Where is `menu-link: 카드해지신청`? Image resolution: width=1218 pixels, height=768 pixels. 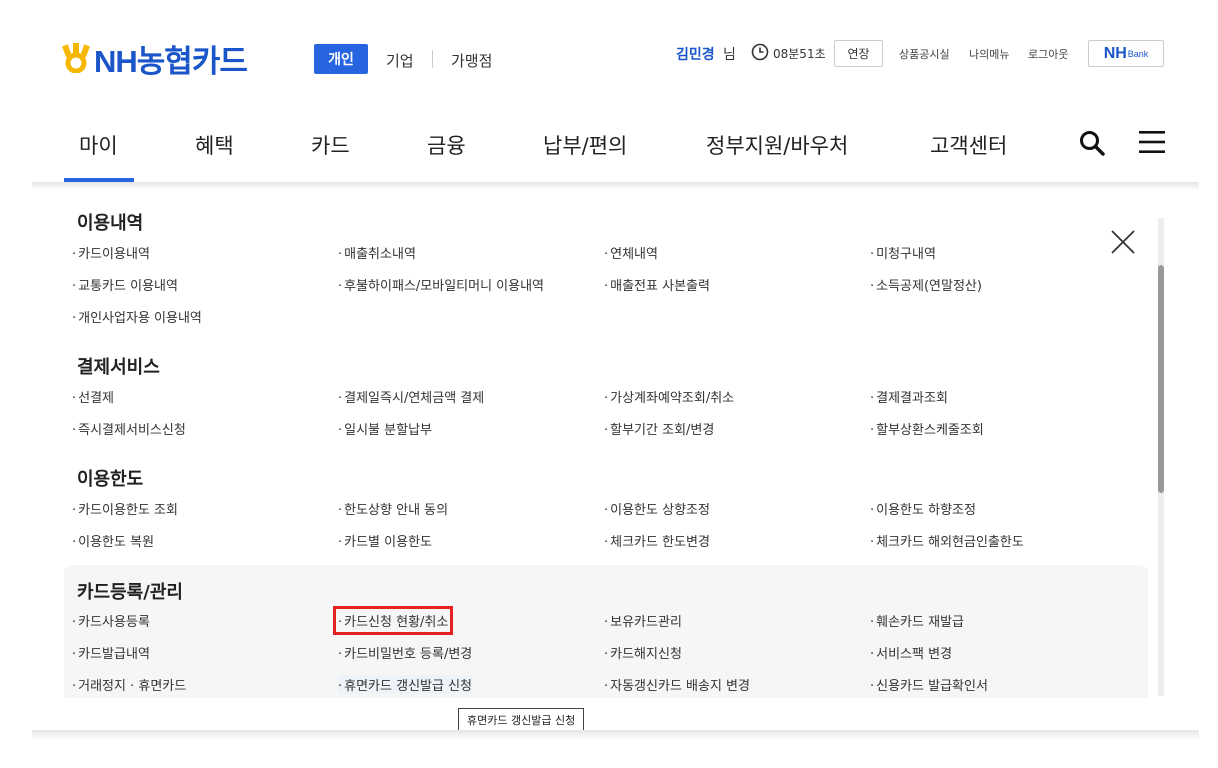
menu-link: 카드해지신청 is located at coordinates (643, 652).